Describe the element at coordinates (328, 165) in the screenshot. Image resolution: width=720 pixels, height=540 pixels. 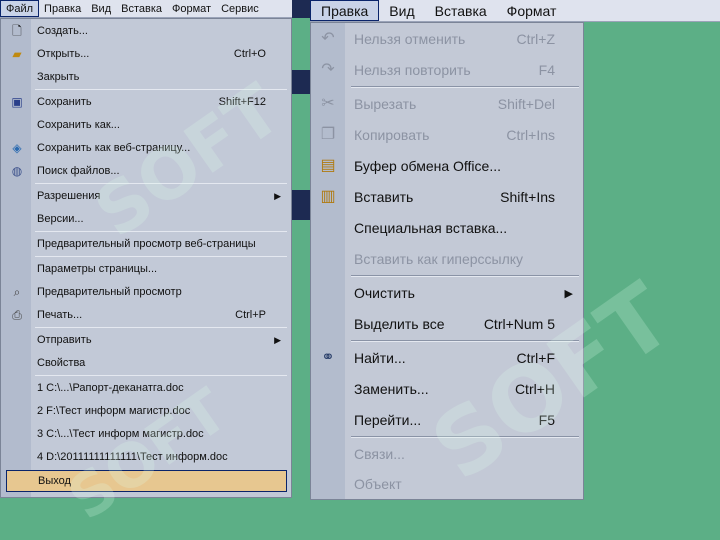
I see `office-clipboard-icon: ▤` at that location.